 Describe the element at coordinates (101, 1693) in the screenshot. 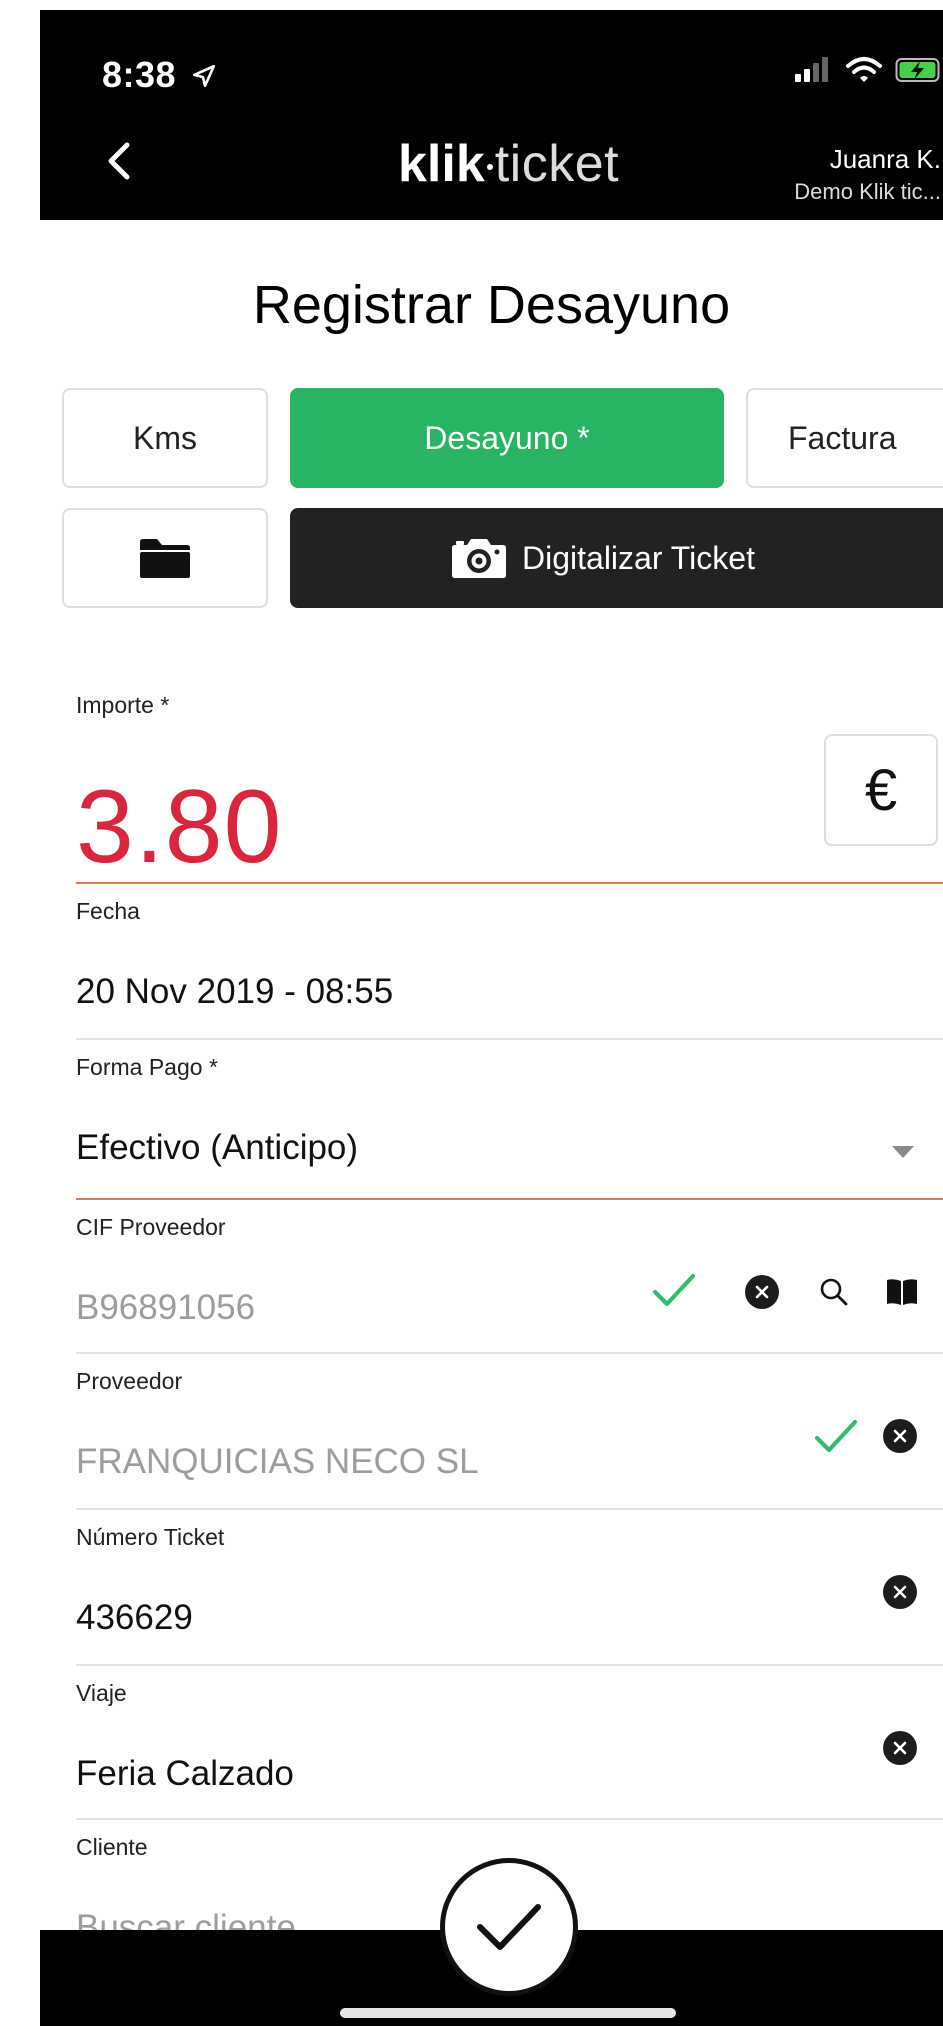

I see `viaje-label: Viaje` at that location.